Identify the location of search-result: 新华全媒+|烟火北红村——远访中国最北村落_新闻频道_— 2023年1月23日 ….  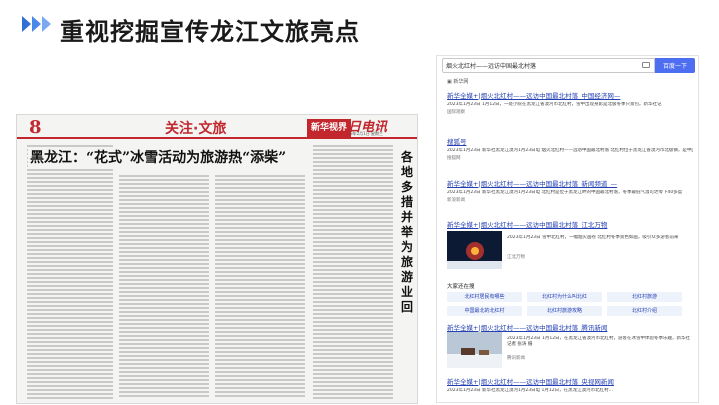
(570, 190).